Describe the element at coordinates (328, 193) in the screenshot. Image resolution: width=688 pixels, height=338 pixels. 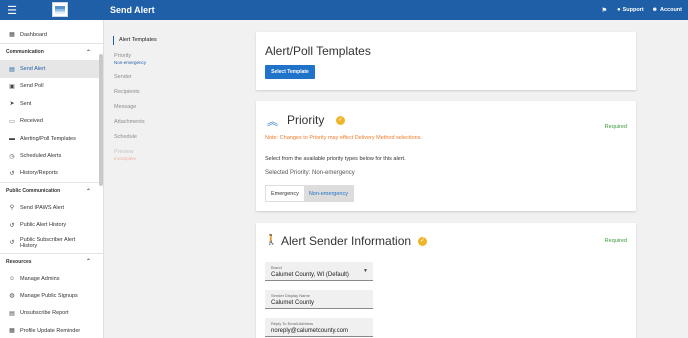
I see `priority-option-non-emergency: Non-emergency` at that location.